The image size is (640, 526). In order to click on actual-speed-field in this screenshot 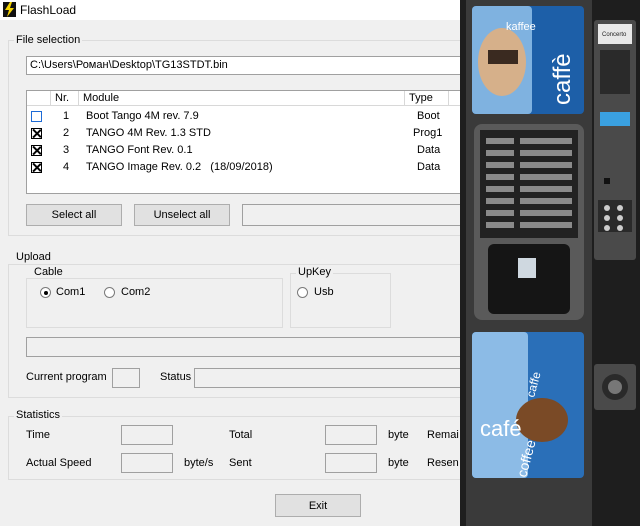, I will do `click(147, 463)`.